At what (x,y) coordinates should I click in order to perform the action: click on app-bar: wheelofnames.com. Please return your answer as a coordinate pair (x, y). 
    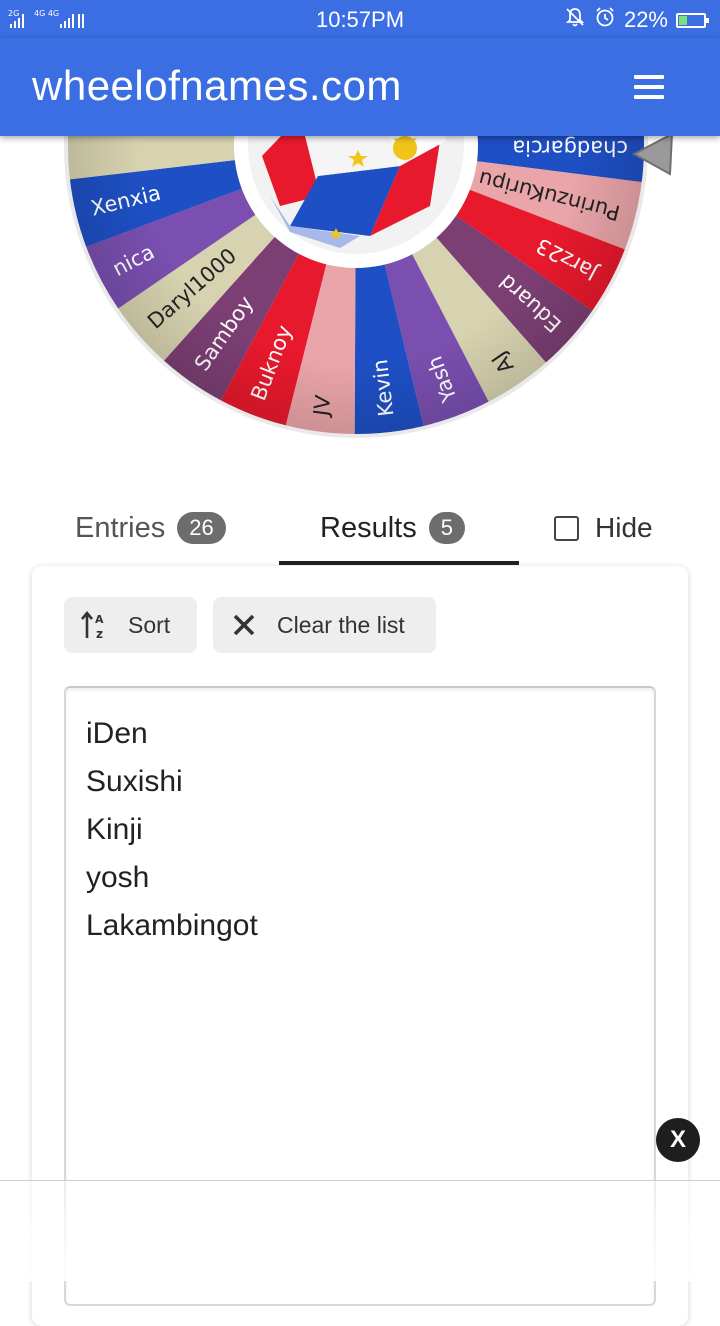
    Looking at the image, I should click on (360, 87).